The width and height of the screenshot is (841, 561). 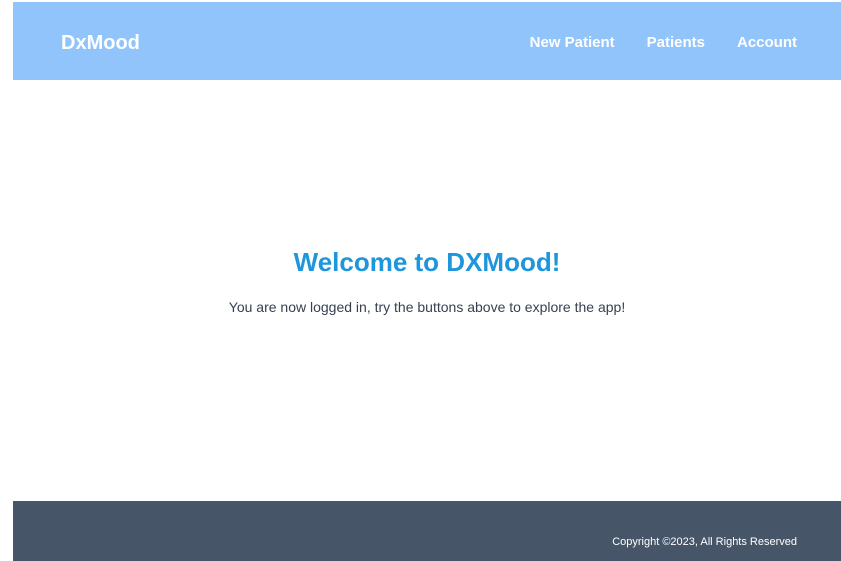 What do you see at coordinates (572, 43) in the screenshot?
I see `nav-link-new-patient: New Patient` at bounding box center [572, 43].